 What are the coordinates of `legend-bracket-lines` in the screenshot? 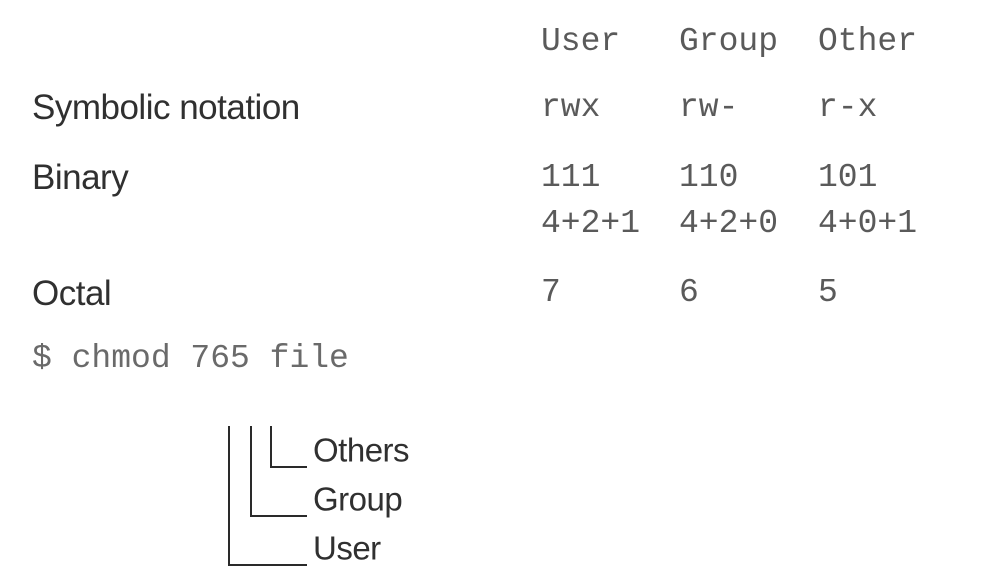 It's located at (267, 496).